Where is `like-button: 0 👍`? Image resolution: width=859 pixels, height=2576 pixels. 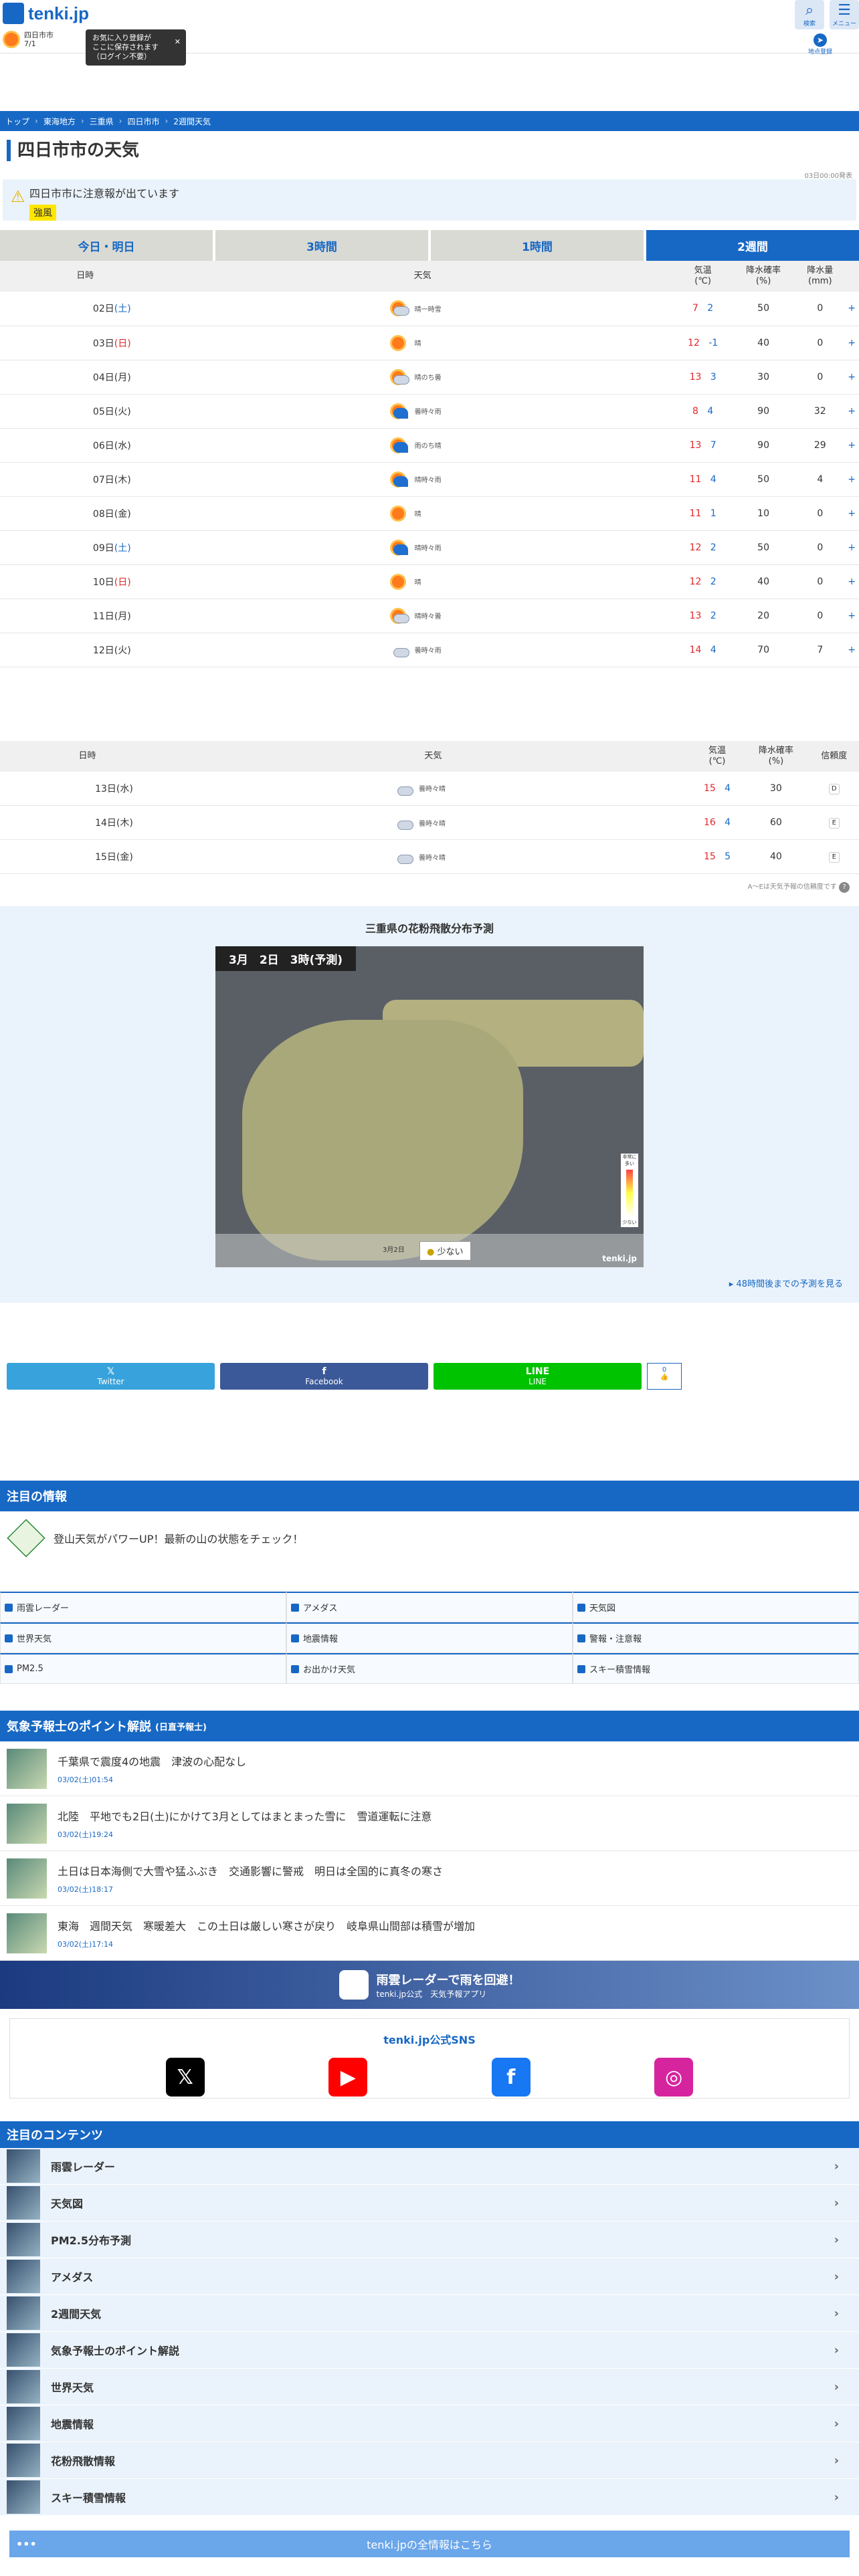 like-button: 0 👍 is located at coordinates (664, 1377).